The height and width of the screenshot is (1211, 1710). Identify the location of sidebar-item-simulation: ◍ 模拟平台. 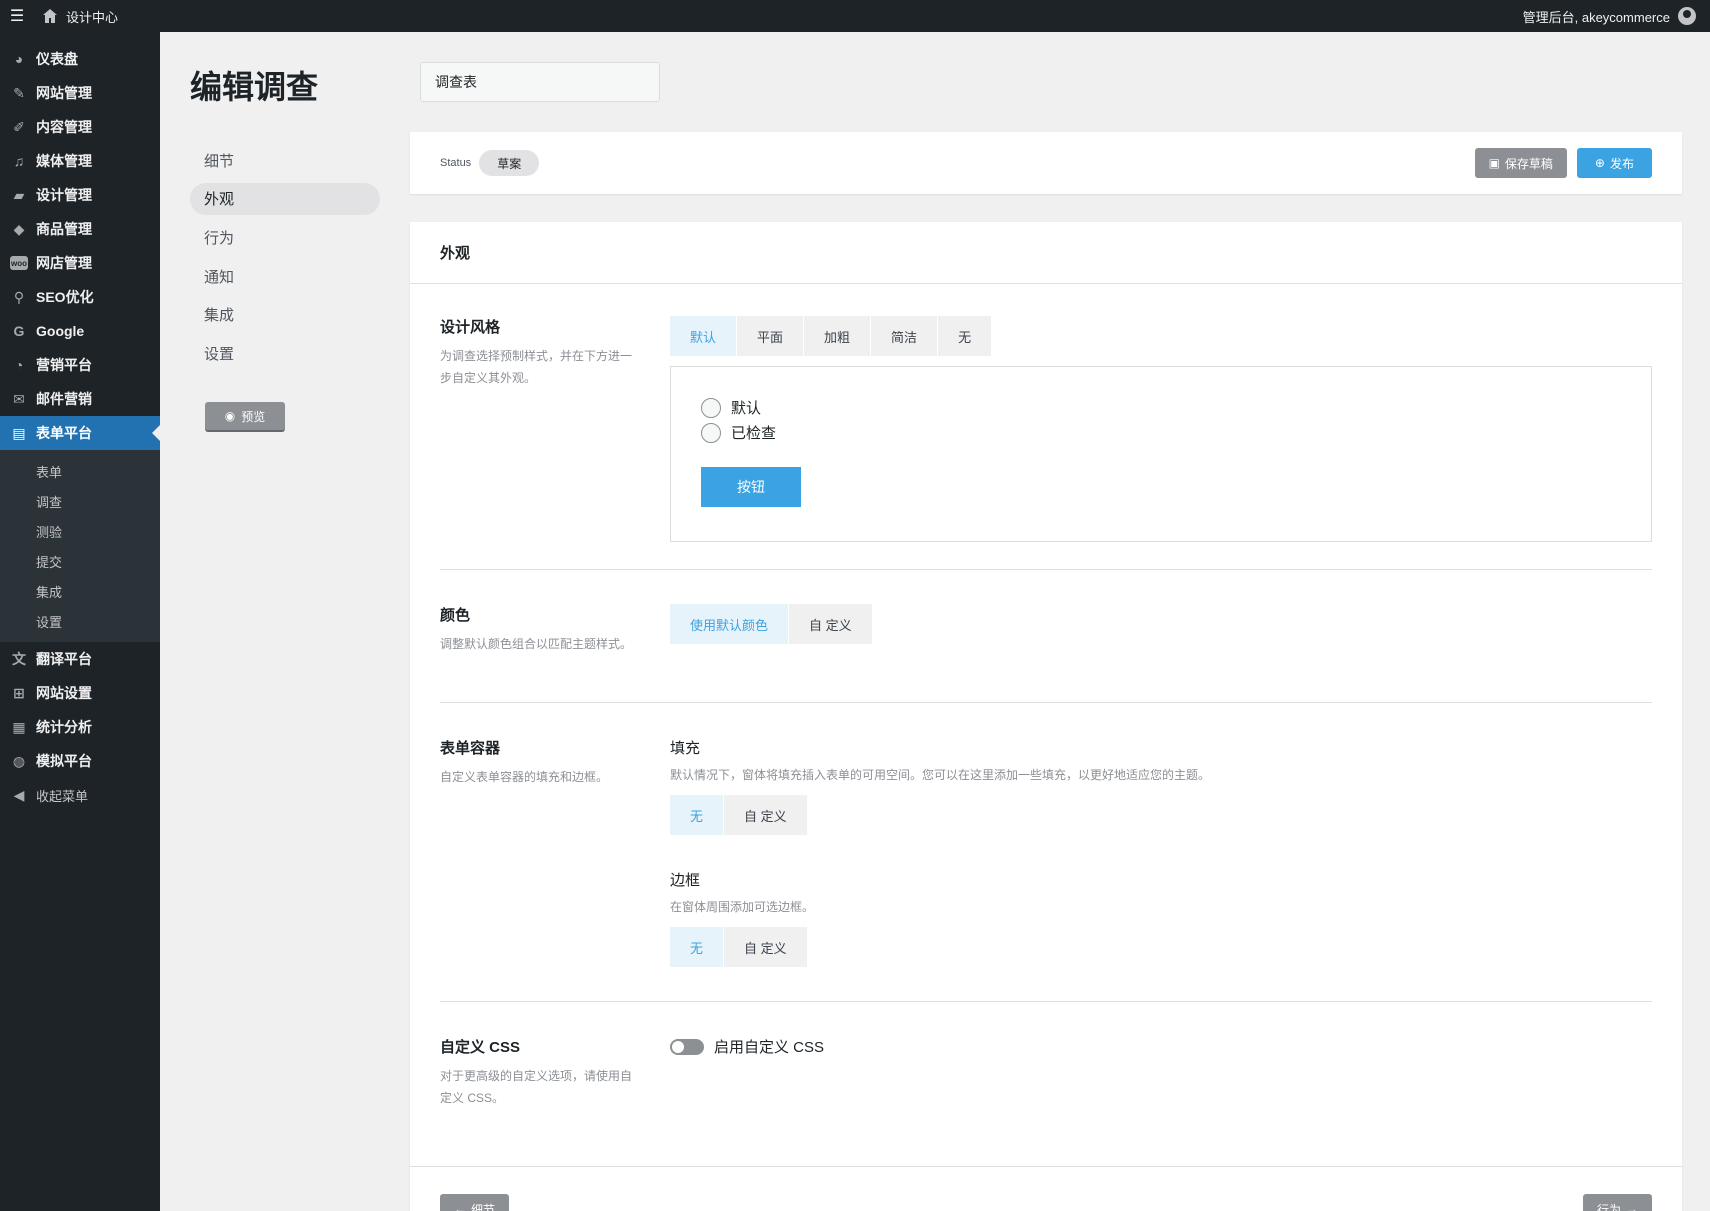
(80, 761).